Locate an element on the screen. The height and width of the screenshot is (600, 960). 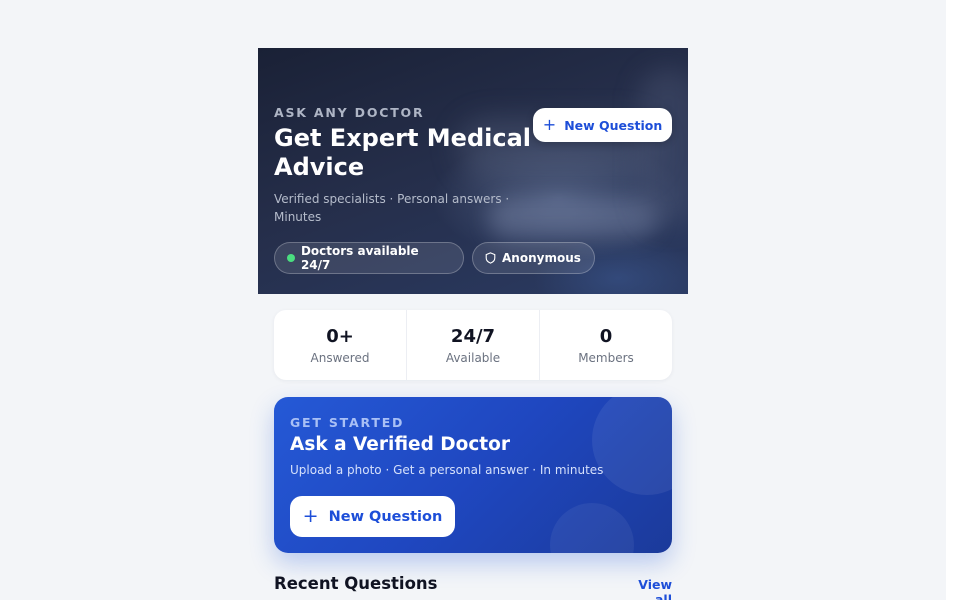
badge-anonymous: Anonymous is located at coordinates (533, 258).